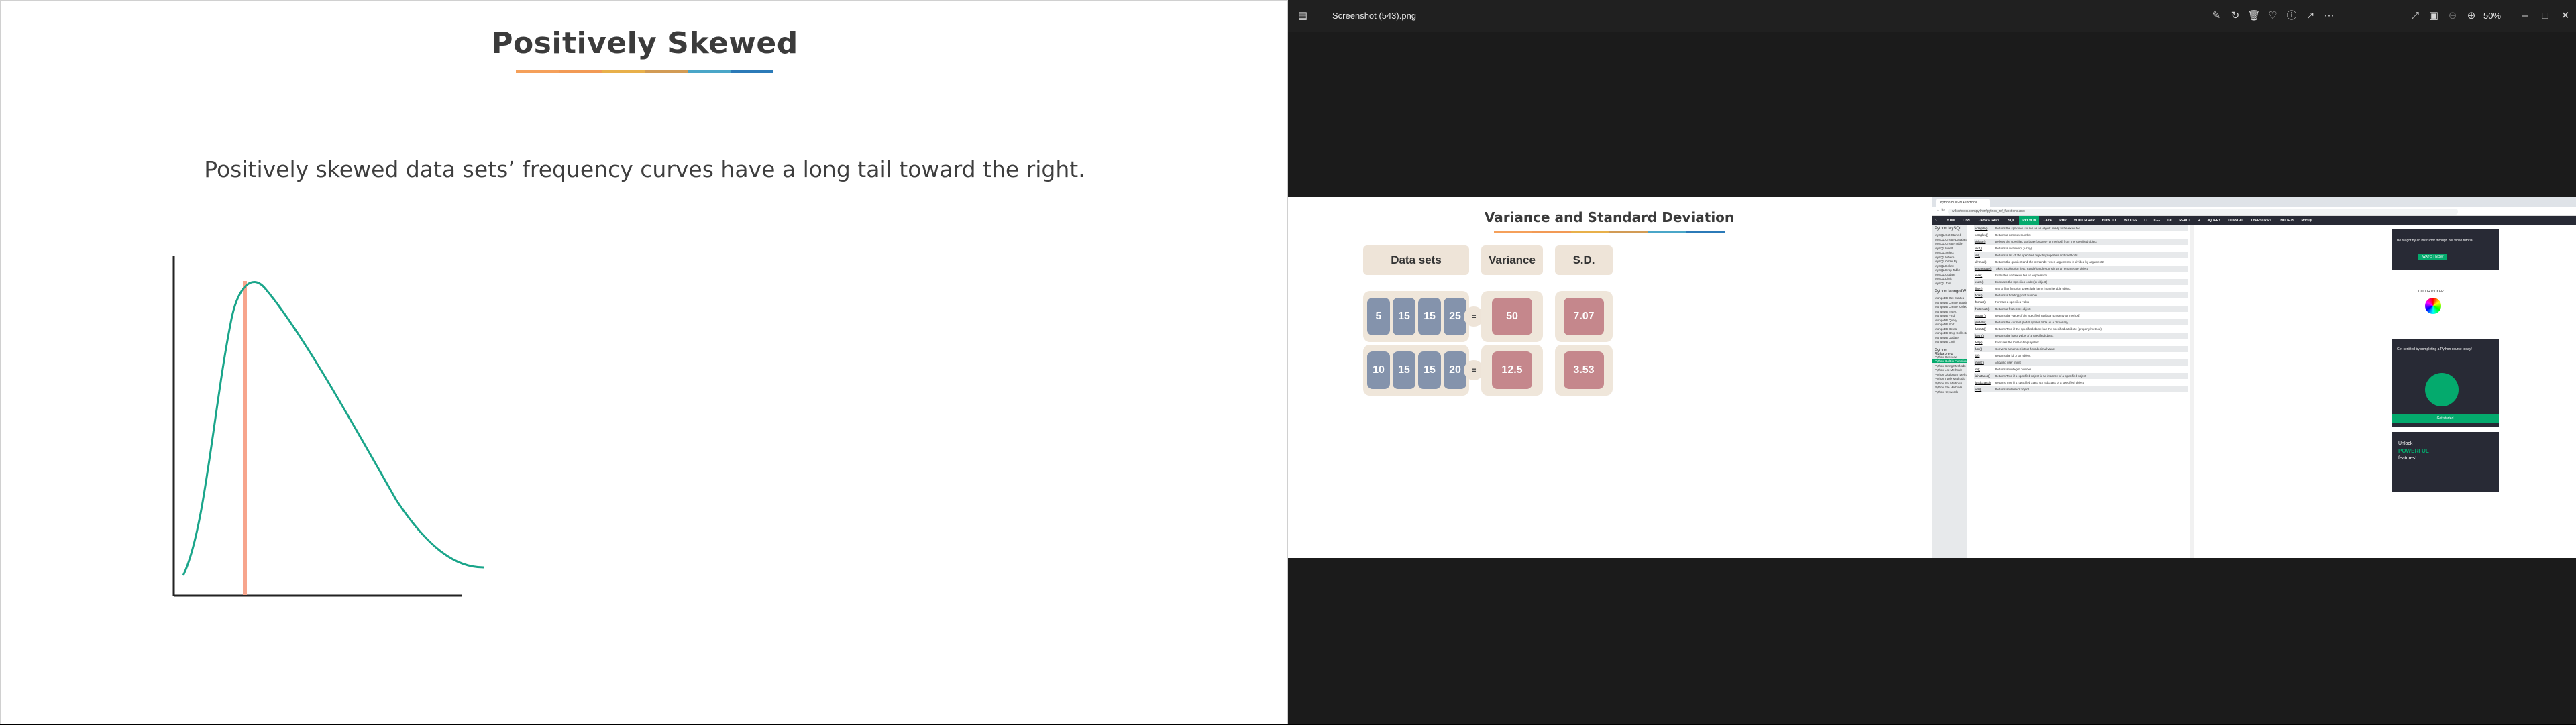  What do you see at coordinates (1982, 309) in the screenshot?
I see `function-link: frozenset()` at bounding box center [1982, 309].